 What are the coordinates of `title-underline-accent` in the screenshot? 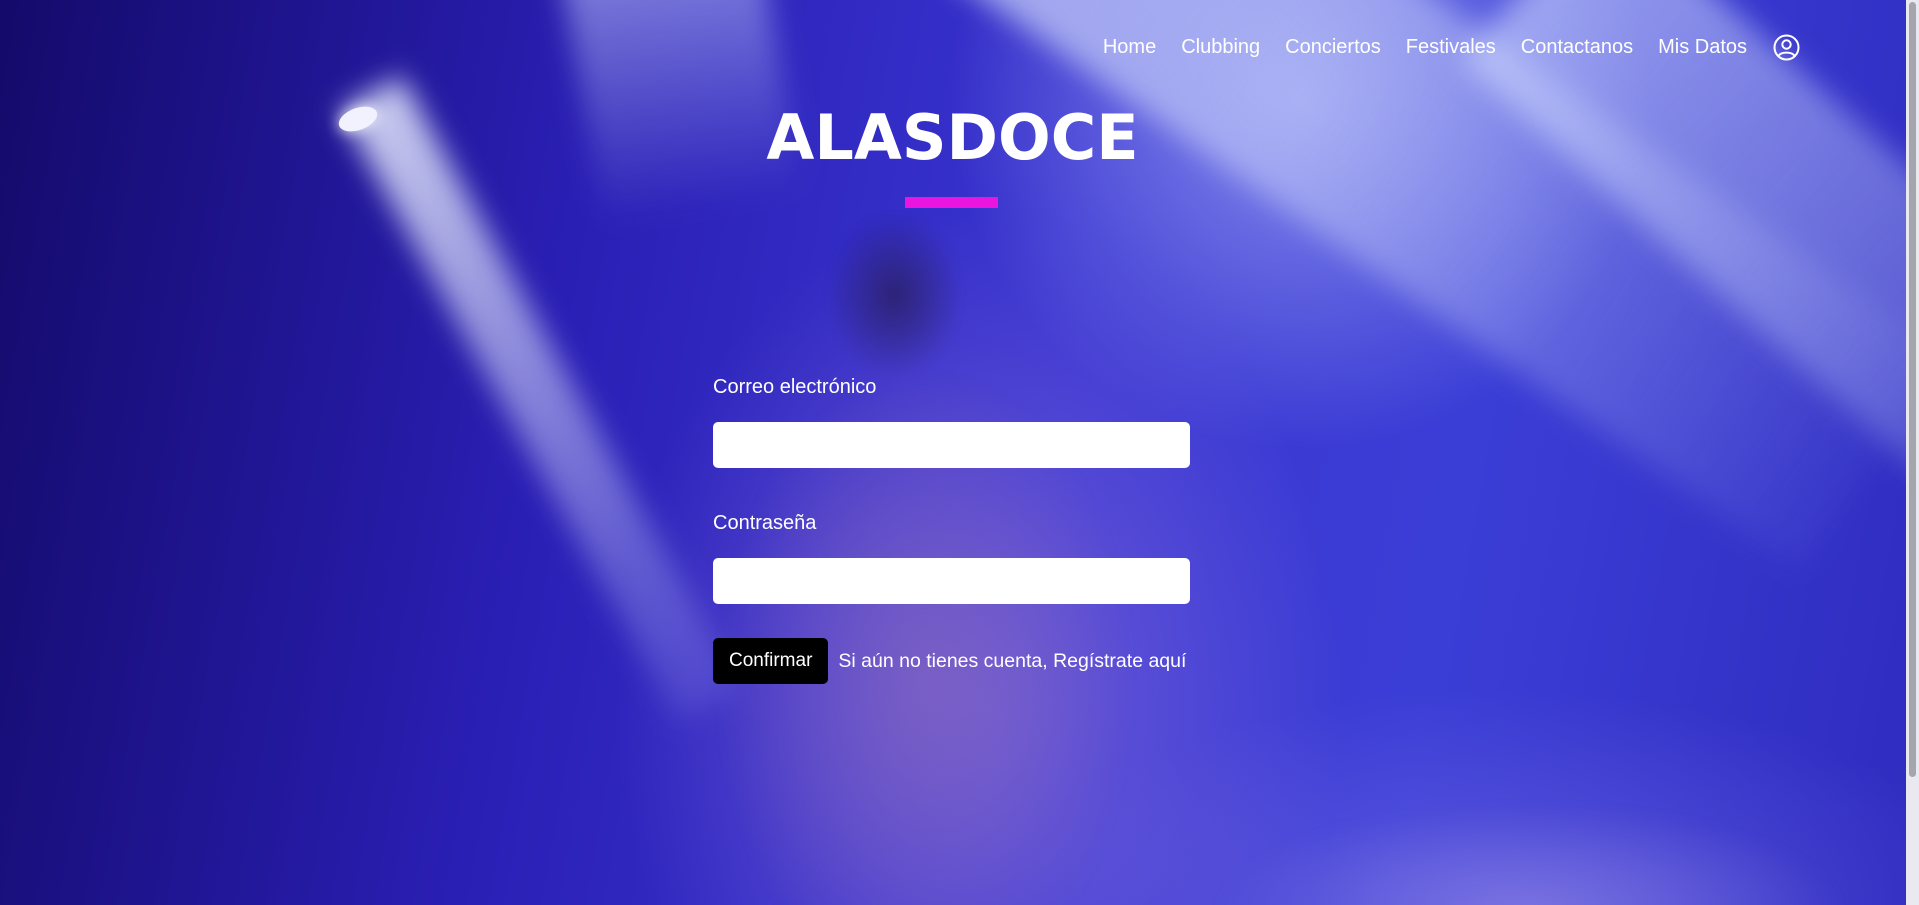 It's located at (951, 202).